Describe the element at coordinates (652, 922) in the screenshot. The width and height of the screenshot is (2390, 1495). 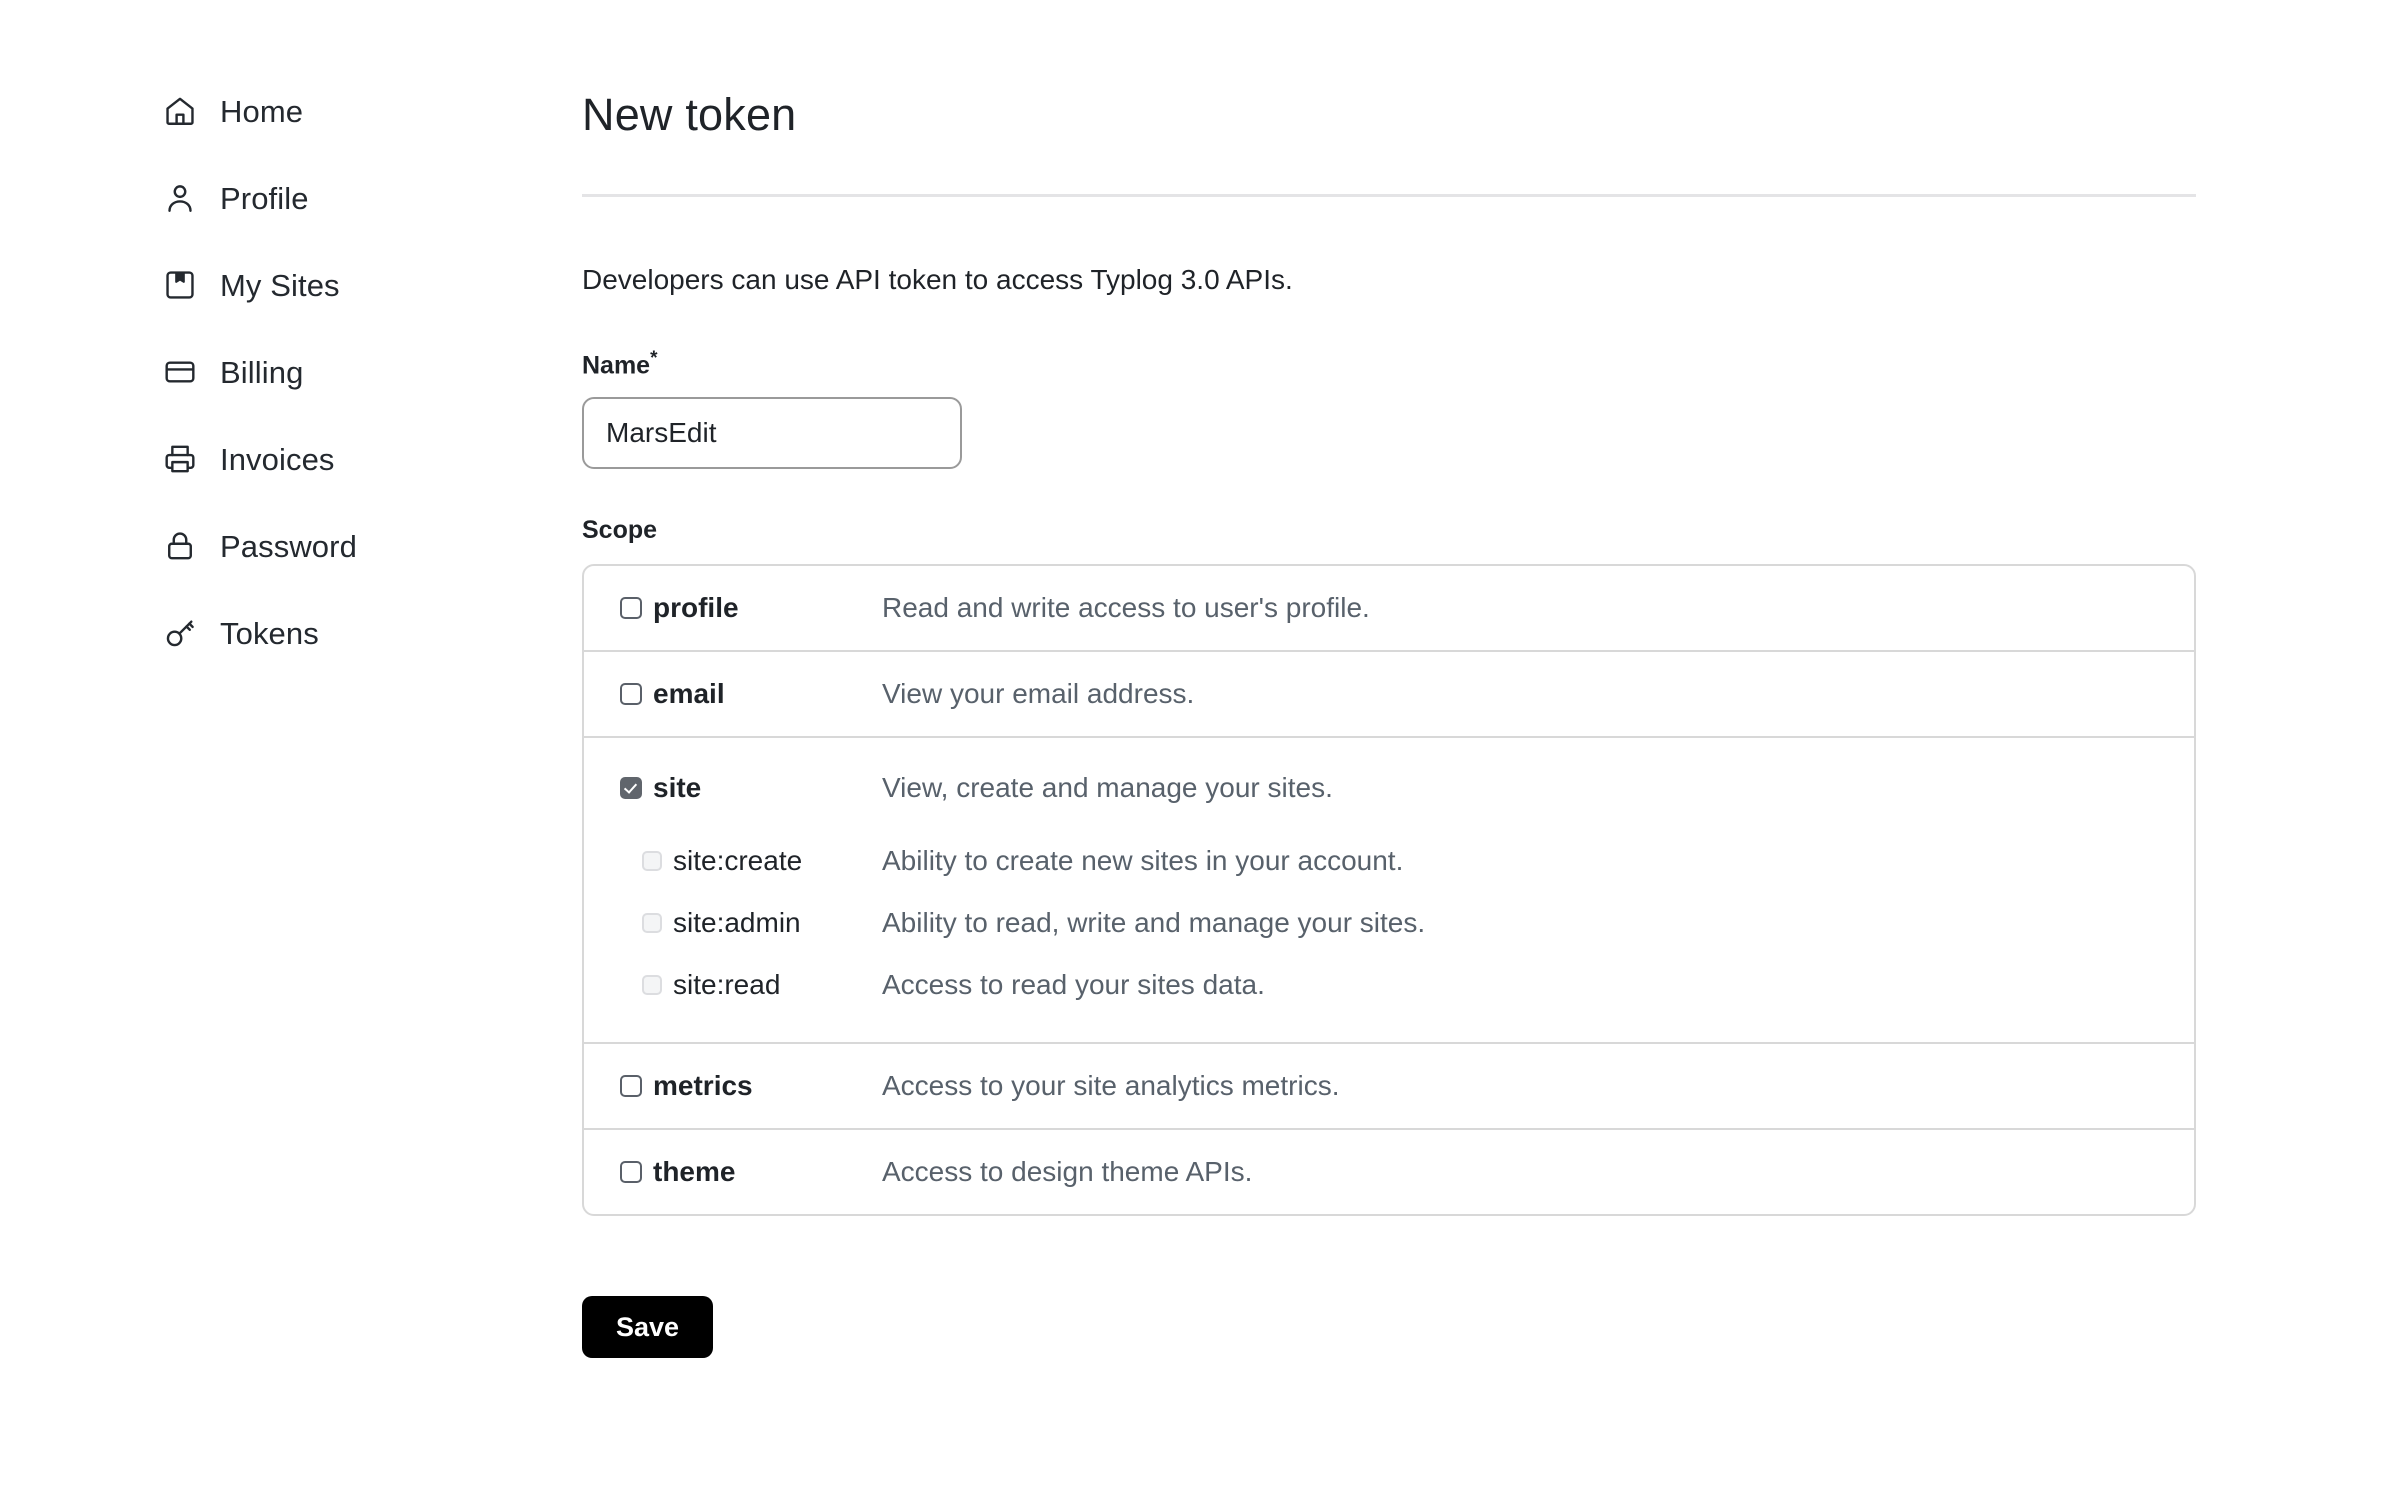
I see `checkbox-site-admin` at that location.